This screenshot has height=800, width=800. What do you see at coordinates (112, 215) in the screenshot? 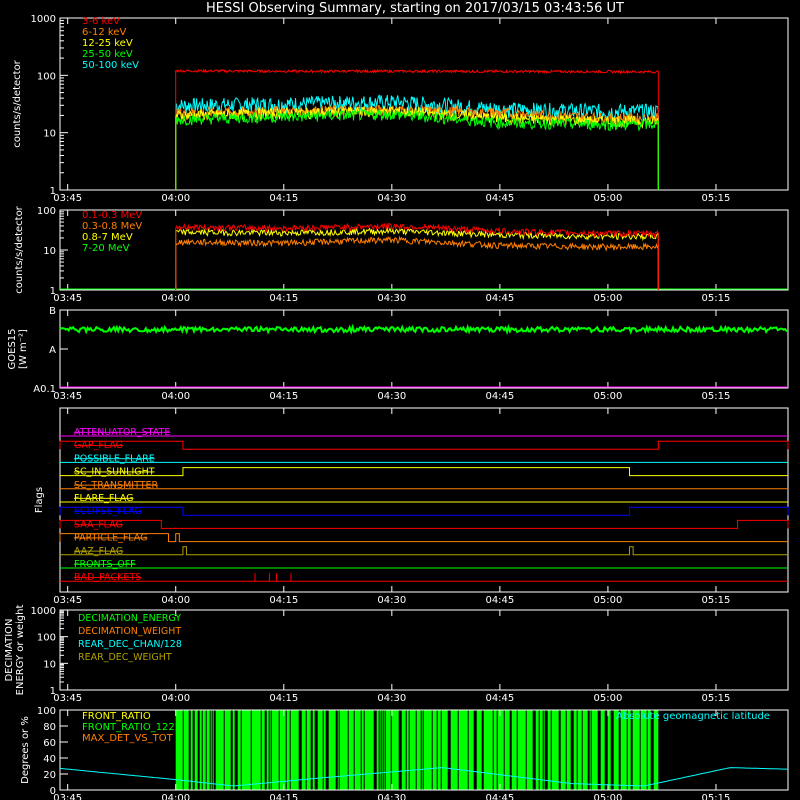
I see `legend-entry: 0.1-0.3 MeV` at bounding box center [112, 215].